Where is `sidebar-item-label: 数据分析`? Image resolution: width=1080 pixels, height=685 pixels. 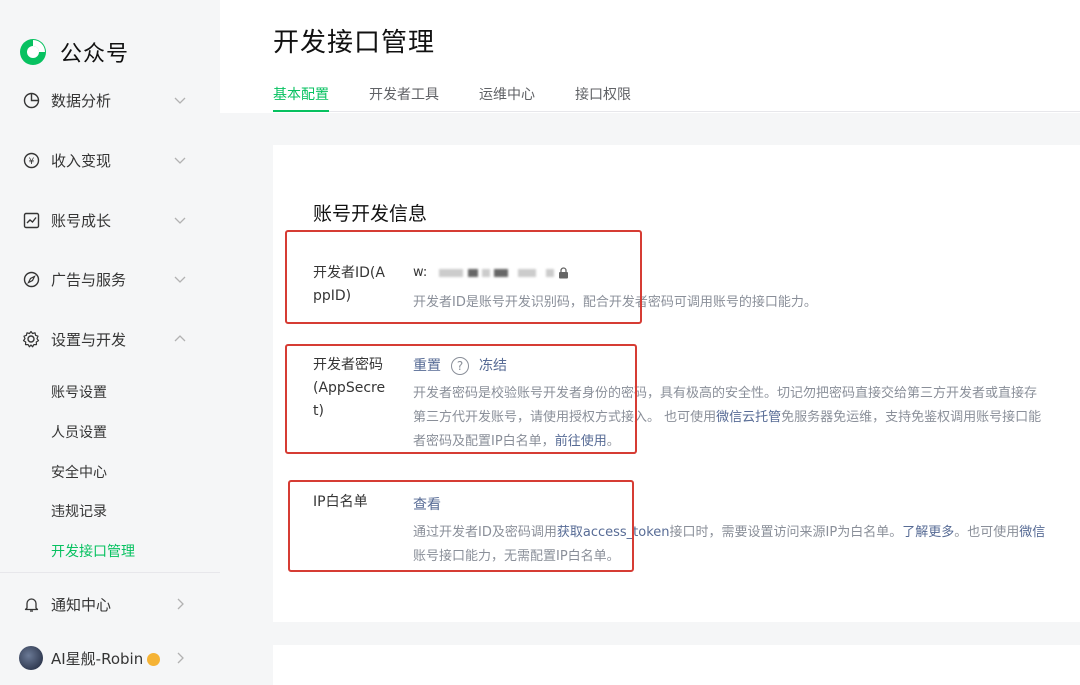 sidebar-item-label: 数据分析 is located at coordinates (81, 100).